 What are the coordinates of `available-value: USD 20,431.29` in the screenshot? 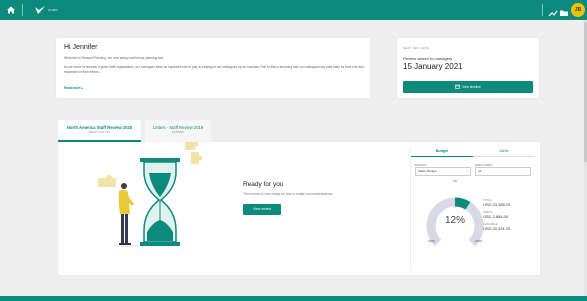 It's located at (497, 228).